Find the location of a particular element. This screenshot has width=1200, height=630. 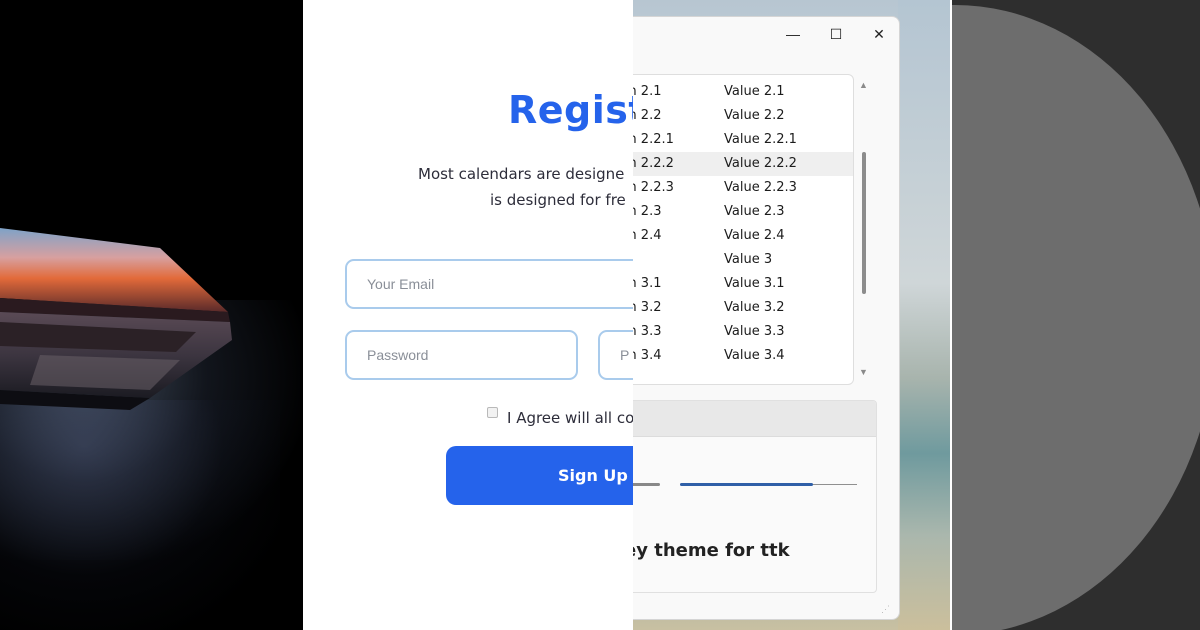

treeview-item-value: Value 2.2.1 is located at coordinates (760, 139).